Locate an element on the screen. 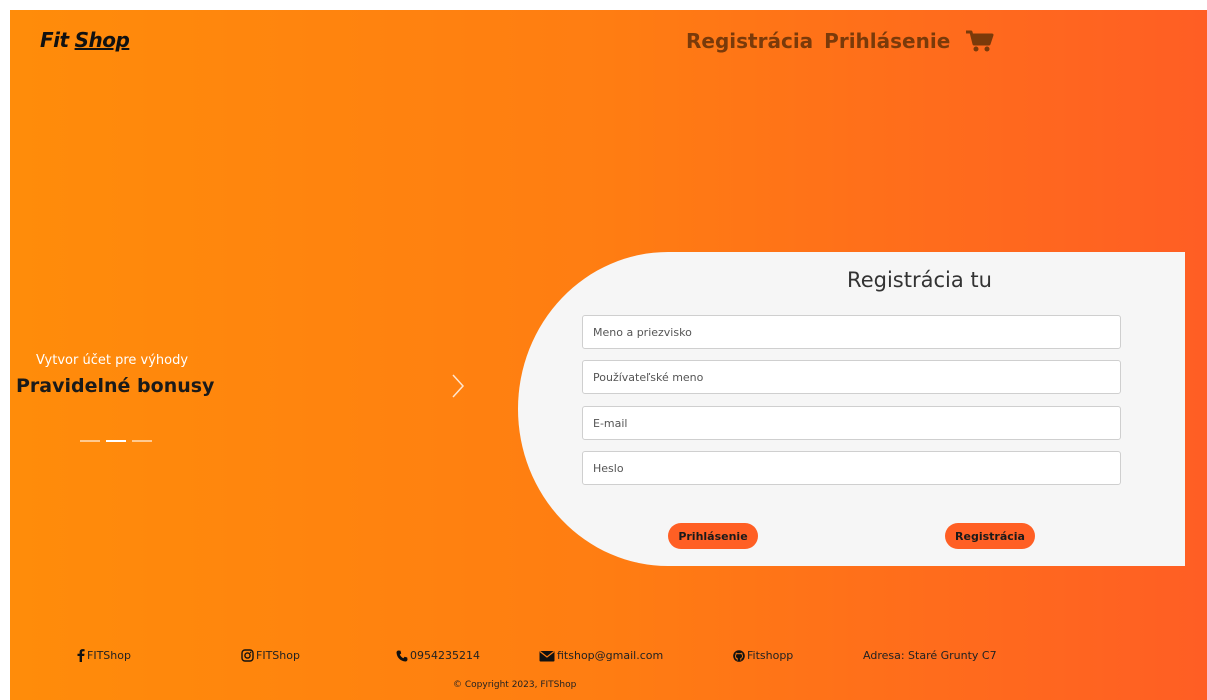 Image resolution: width=1207 pixels, height=700 pixels. logo-fit: Fit is located at coordinates (54, 40).